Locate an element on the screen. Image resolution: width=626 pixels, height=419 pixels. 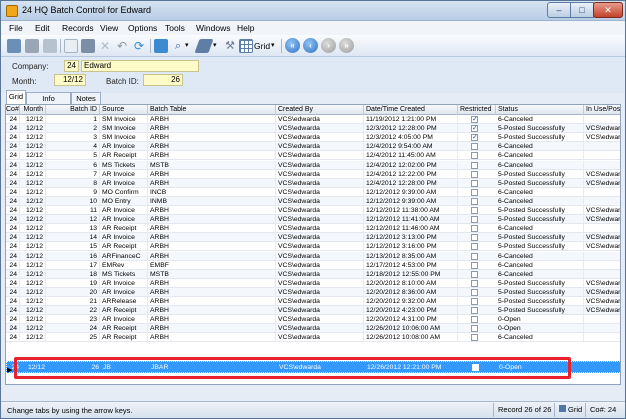
binoculars-icon is located at coordinates (32, 46).